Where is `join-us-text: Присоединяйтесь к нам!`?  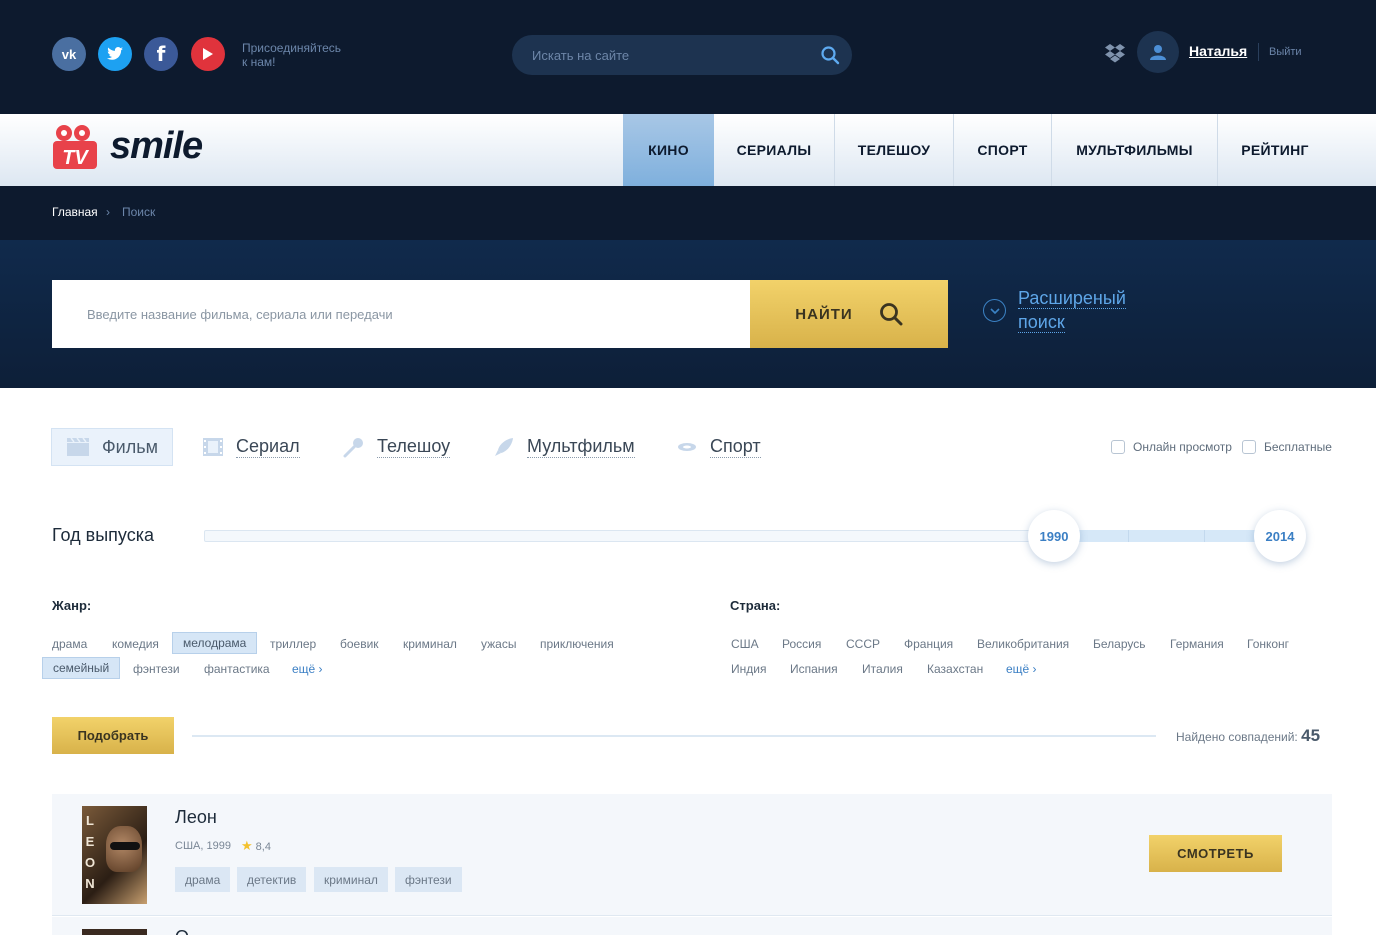 join-us-text: Присоединяйтесь к нам! is located at coordinates (302, 55).